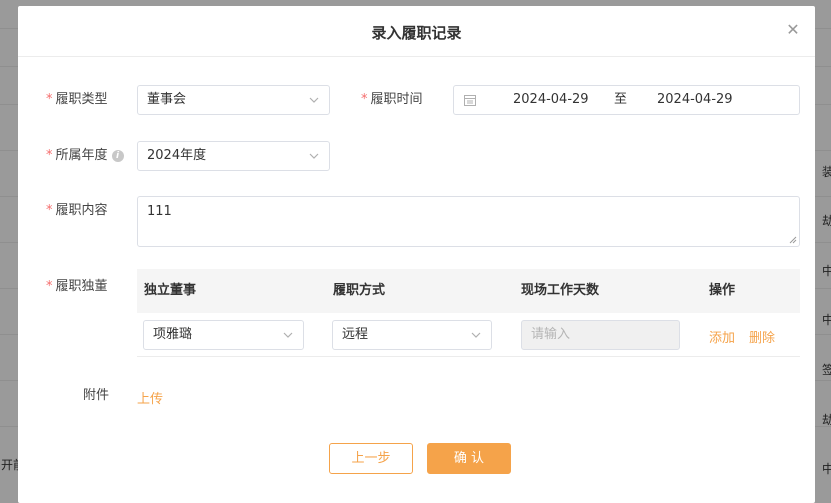 This screenshot has height=503, width=831. I want to click on resize-handle-icon, so click(793, 240).